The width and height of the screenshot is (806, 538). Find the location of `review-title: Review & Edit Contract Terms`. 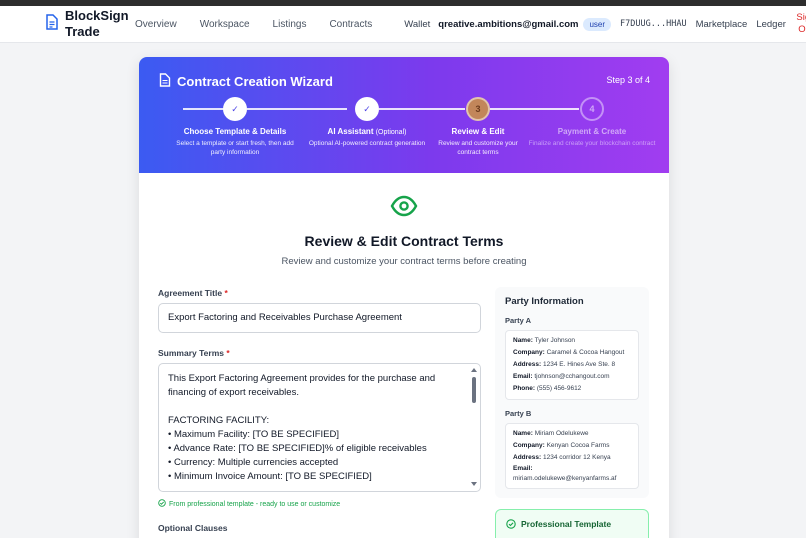

review-title: Review & Edit Contract Terms is located at coordinates (404, 241).